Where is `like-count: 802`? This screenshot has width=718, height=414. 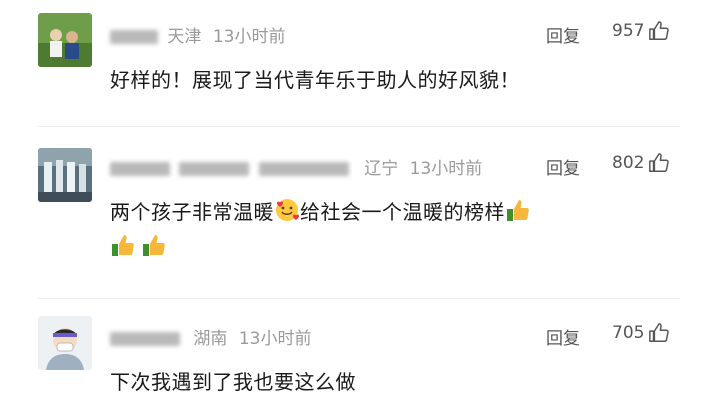 like-count: 802 is located at coordinates (628, 163).